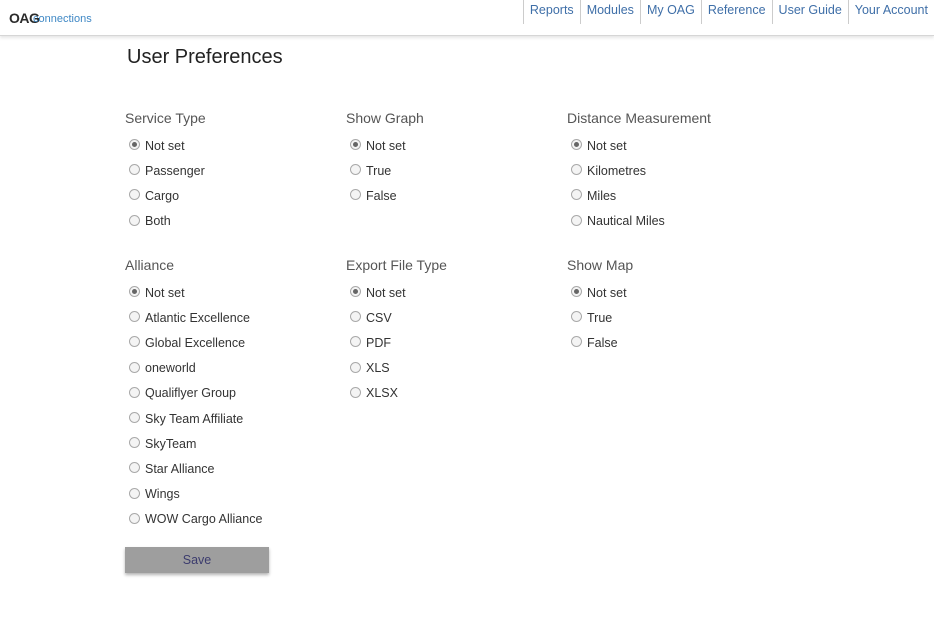 This screenshot has height=618, width=934. What do you see at coordinates (230, 443) in the screenshot?
I see `radio-option-skyteam: SkyTeam` at bounding box center [230, 443].